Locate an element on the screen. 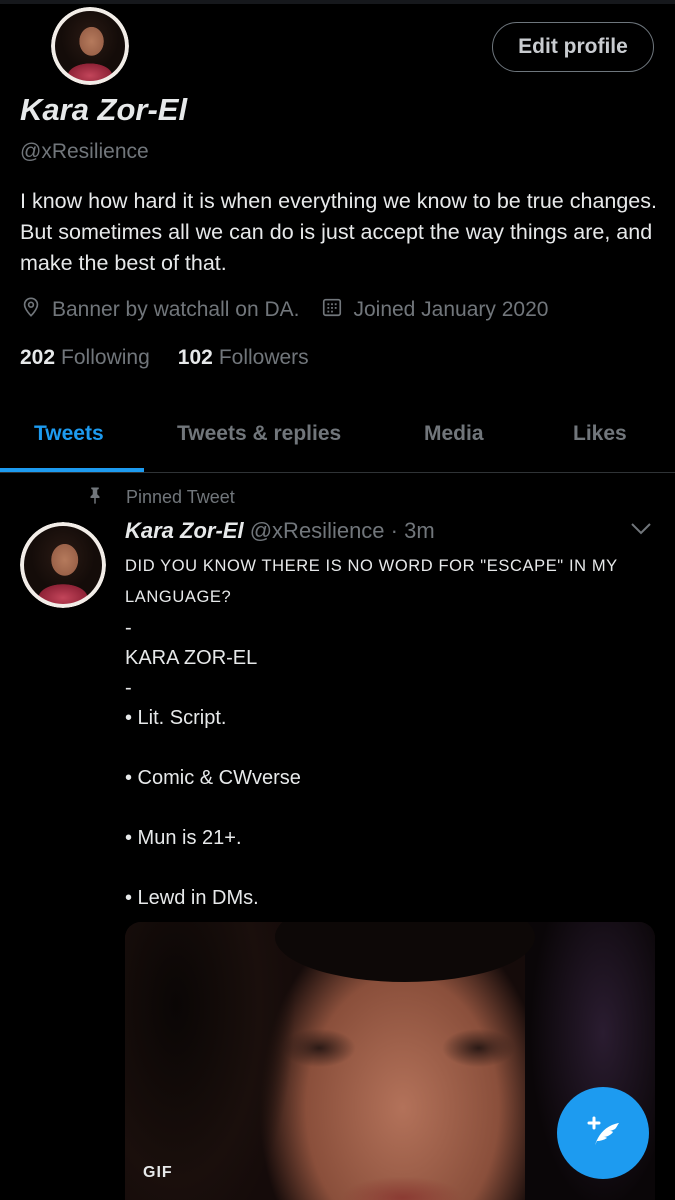 The image size is (675, 1200). pinned-indicator: Pinned Tweet is located at coordinates (160, 497).